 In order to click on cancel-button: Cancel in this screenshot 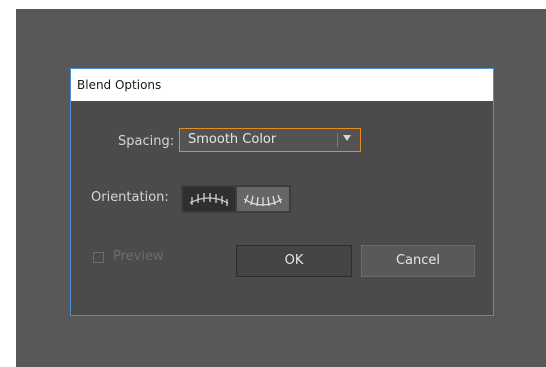, I will do `click(418, 261)`.